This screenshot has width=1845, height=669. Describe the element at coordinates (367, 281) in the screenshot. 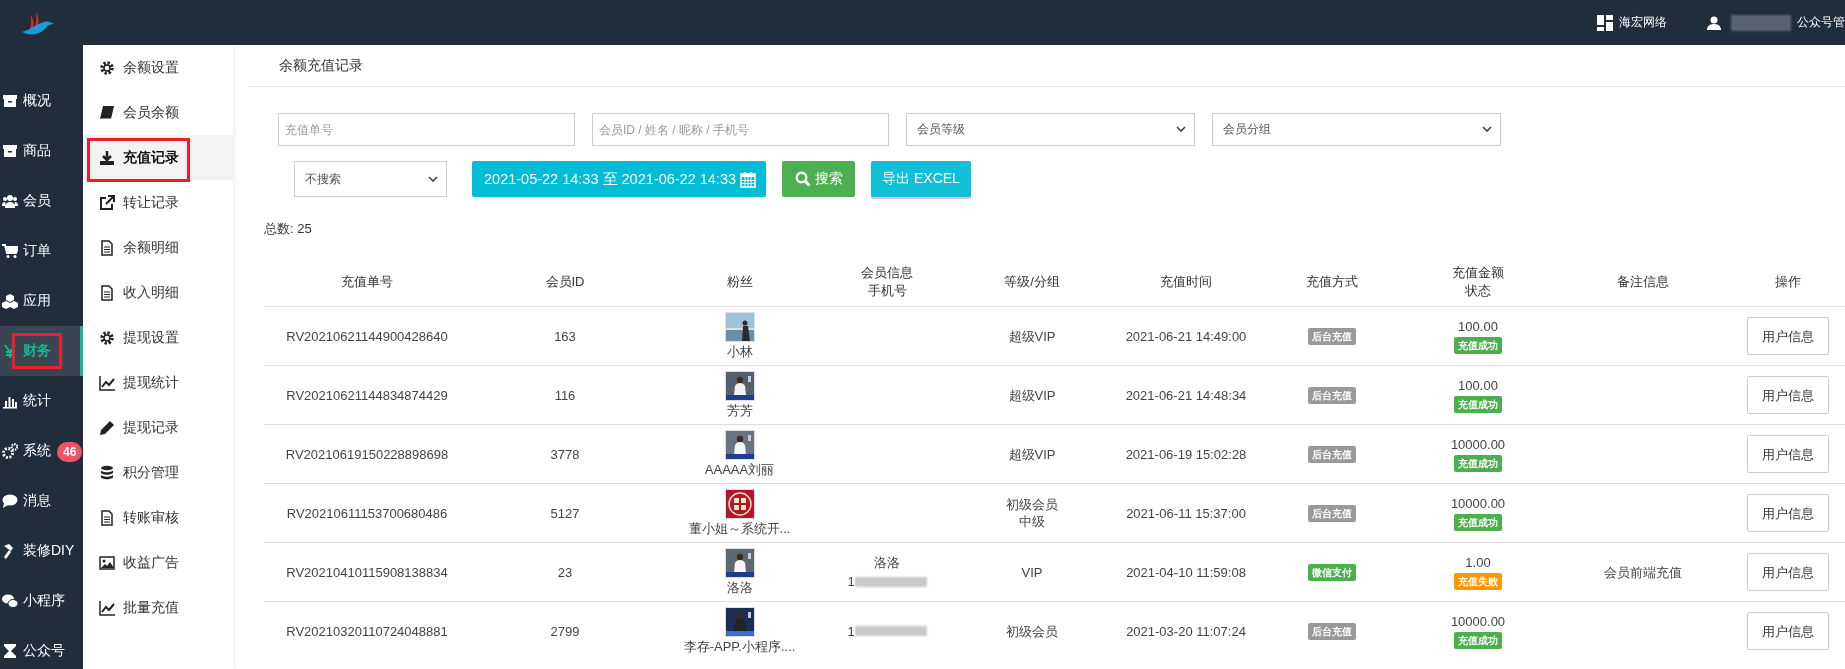

I see `column-header: 充值单号` at that location.